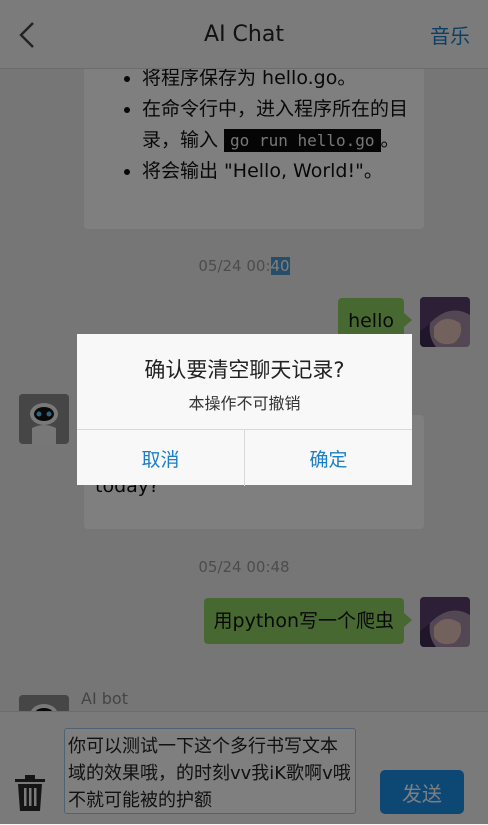  I want to click on confirm-dialog: 确认要清空聊天记录? 本操作不可撤销 取消 确定, so click(244, 410).